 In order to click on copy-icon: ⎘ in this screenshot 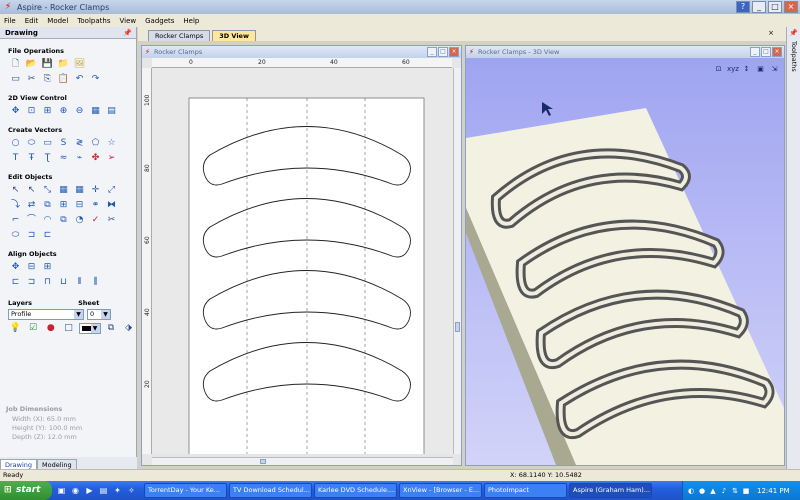, I will do `click(47, 79)`.